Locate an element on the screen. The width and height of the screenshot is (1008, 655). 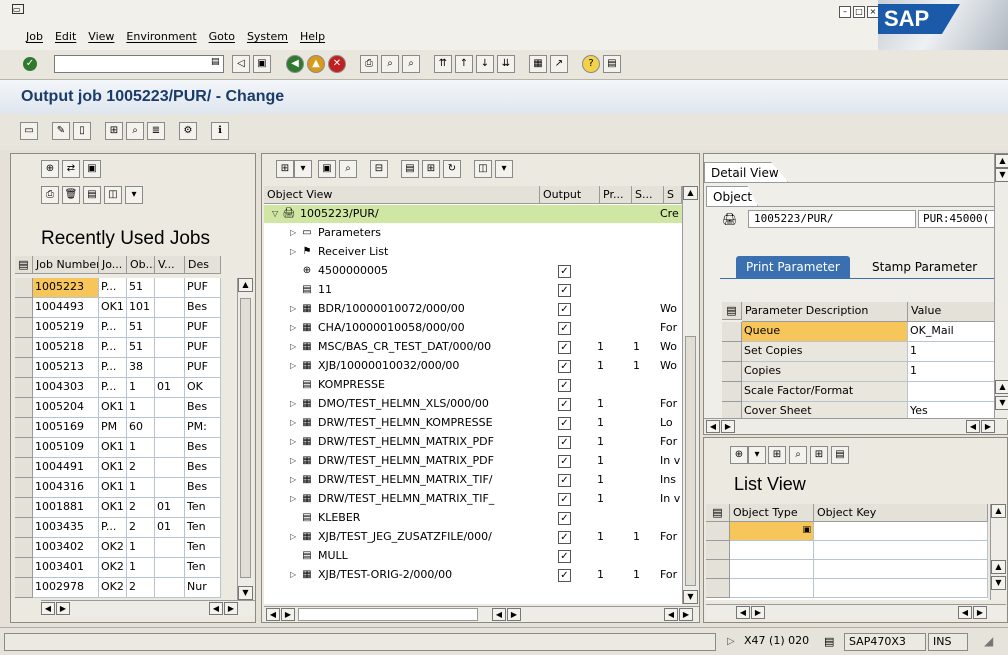
table-cell: 51 is located at coordinates (141, 328).